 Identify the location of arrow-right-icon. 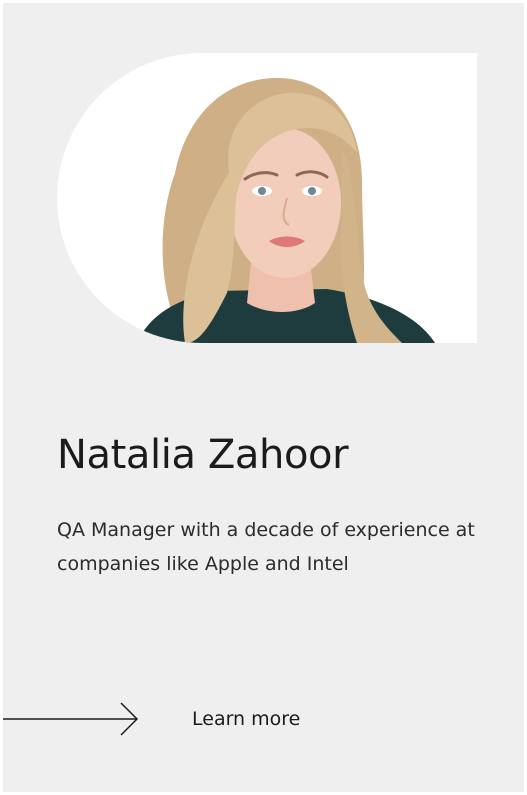
(71, 719).